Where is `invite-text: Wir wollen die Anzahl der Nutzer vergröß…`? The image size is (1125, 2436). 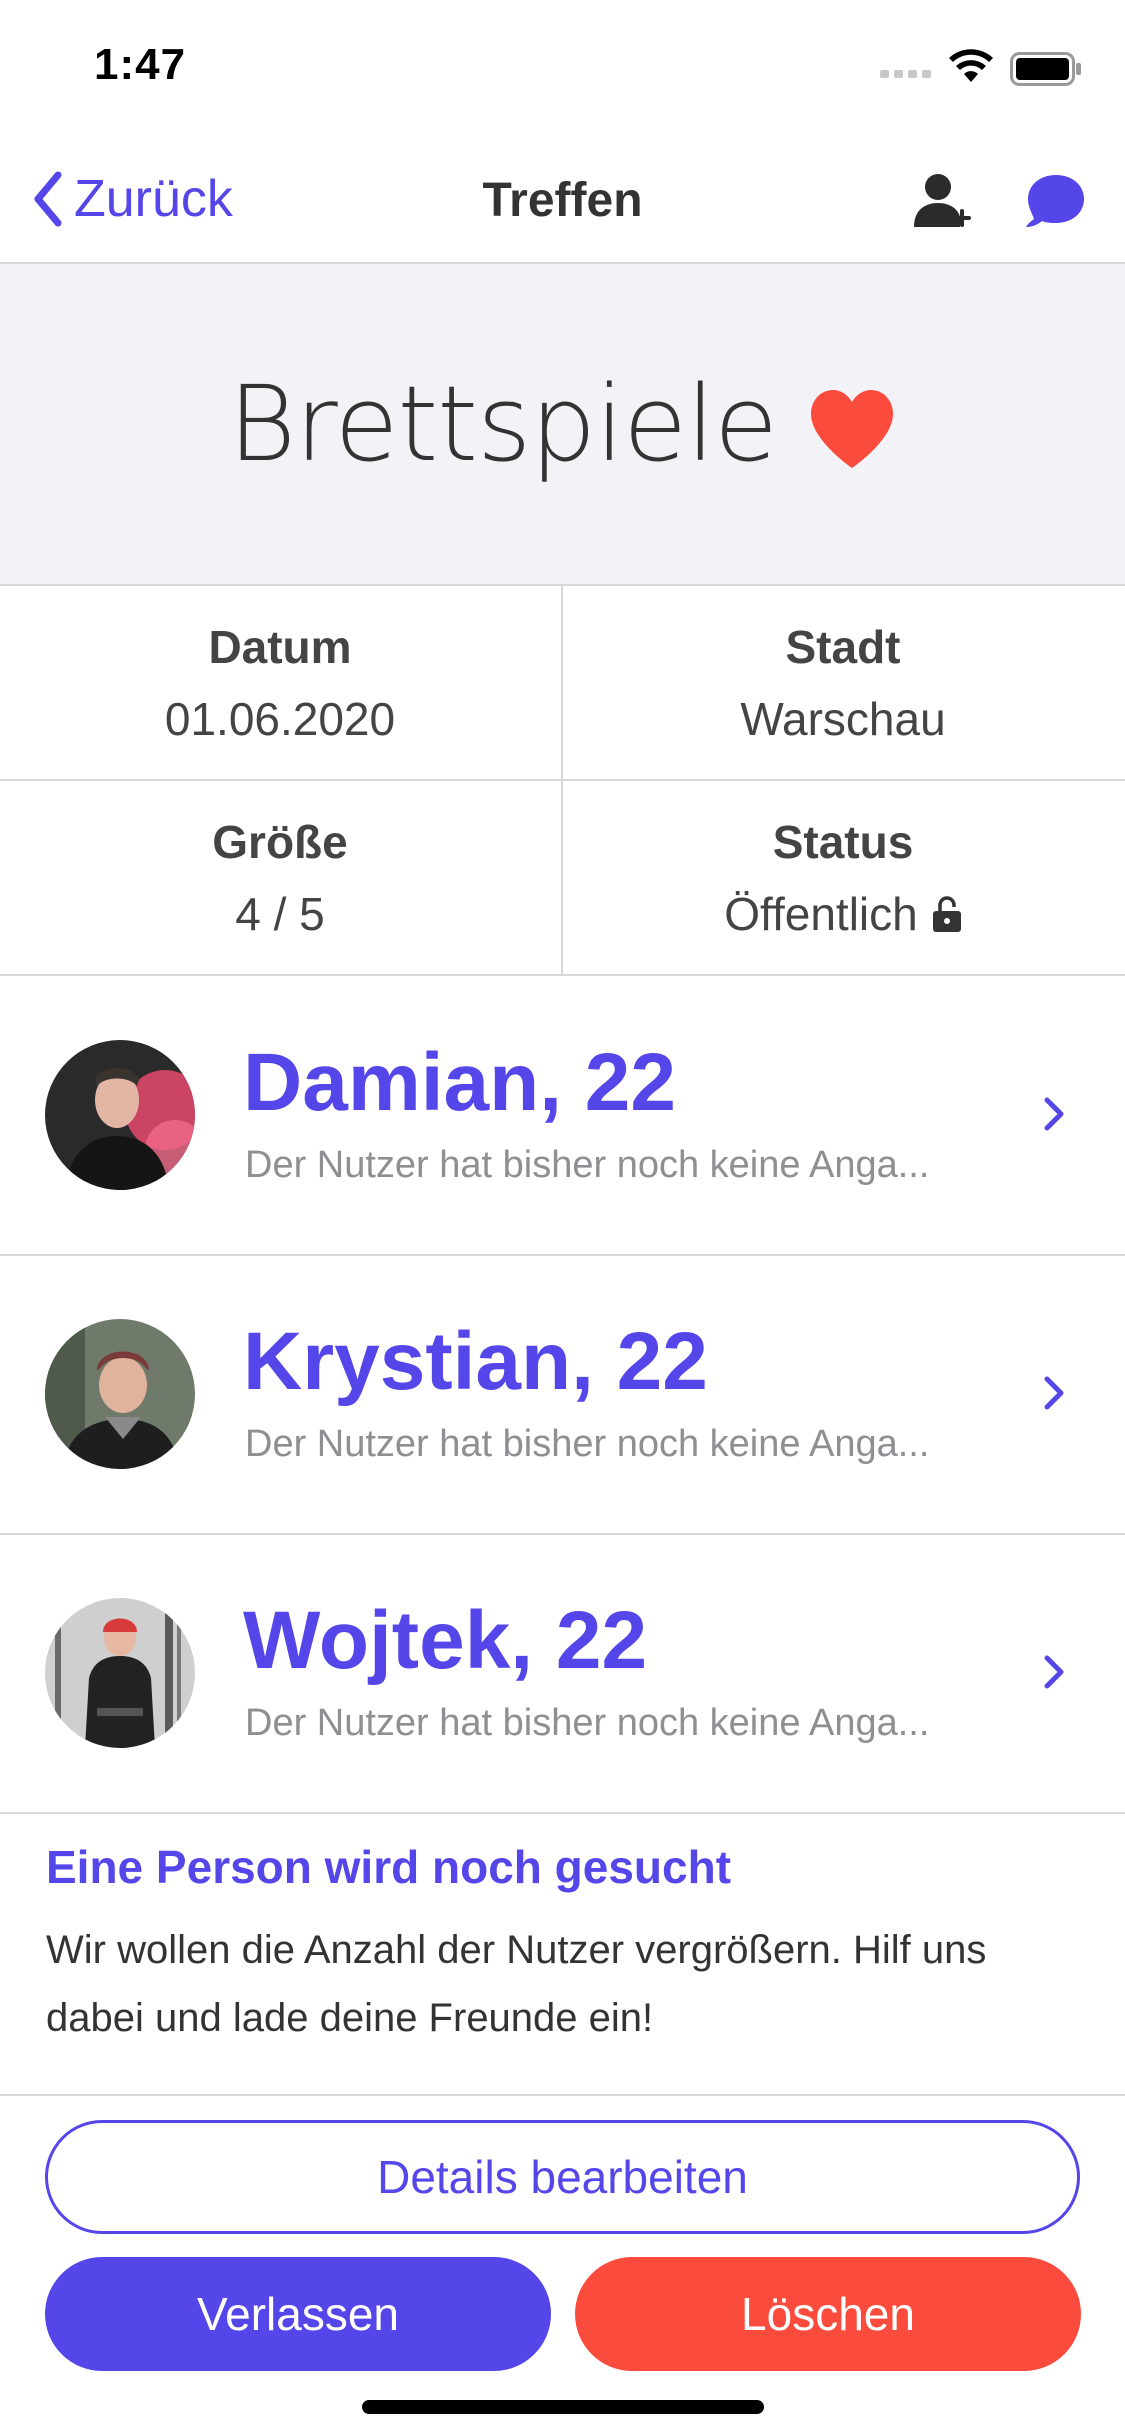
invite-text: Wir wollen die Anzahl der Nutzer vergröß… is located at coordinates (516, 1984).